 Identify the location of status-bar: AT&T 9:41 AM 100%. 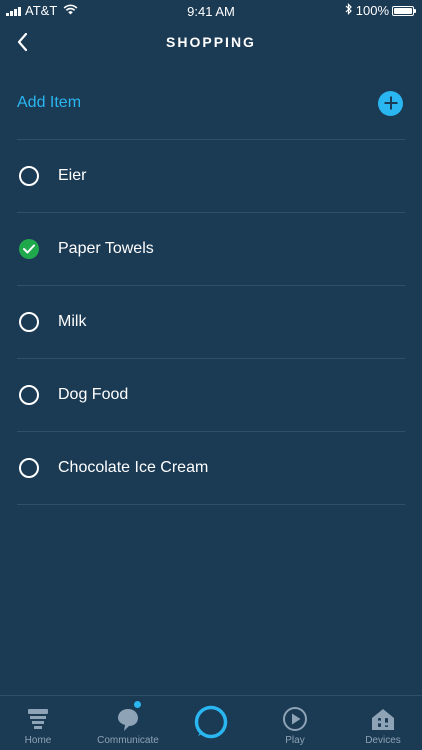
(211, 11).